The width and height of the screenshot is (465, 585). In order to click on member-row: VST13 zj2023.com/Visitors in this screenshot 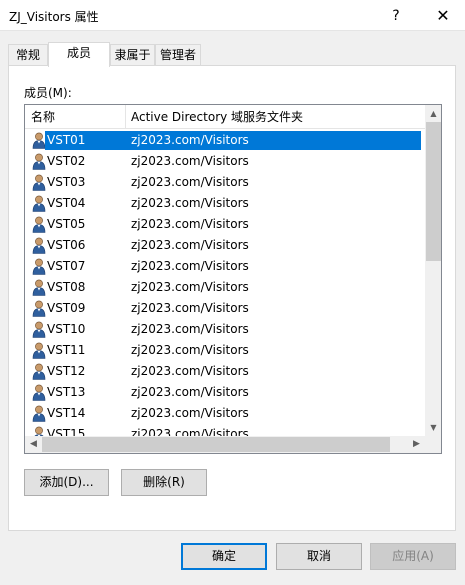, I will do `click(225, 392)`.